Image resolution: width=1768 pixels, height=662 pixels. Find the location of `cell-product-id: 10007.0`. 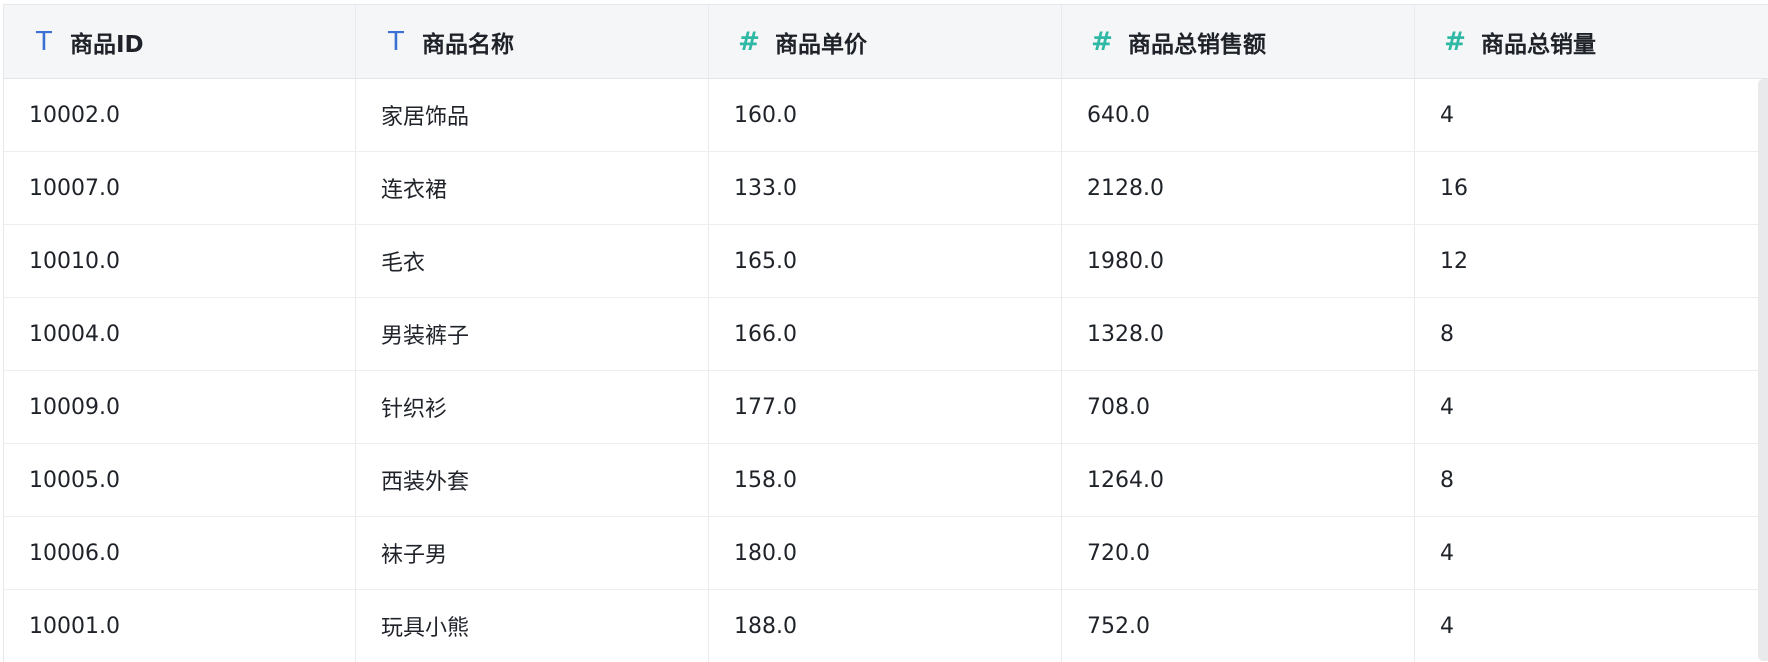

cell-product-id: 10007.0 is located at coordinates (180, 188).